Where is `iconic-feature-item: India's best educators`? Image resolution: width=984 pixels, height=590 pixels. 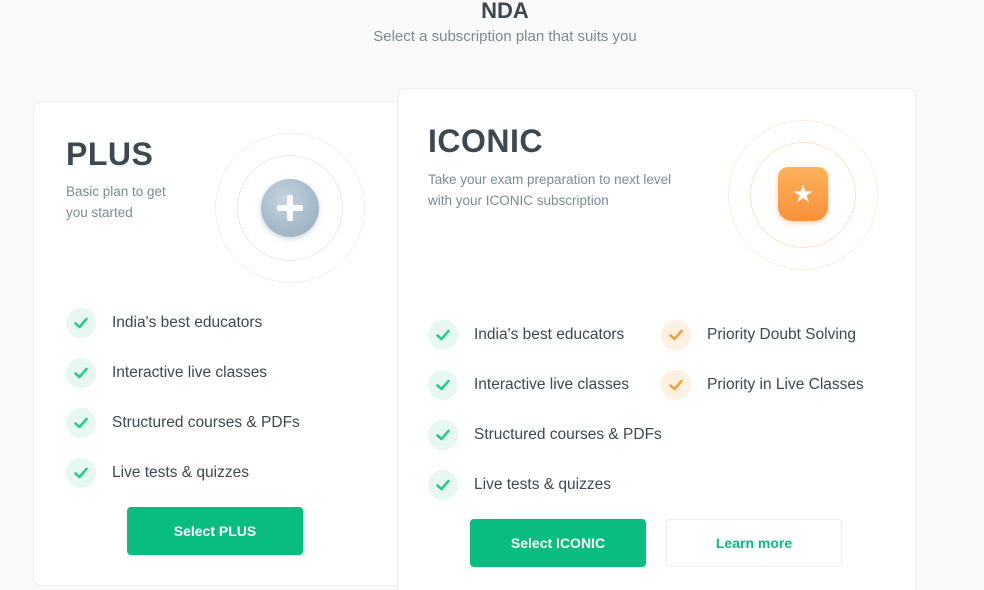 iconic-feature-item: India's best educators is located at coordinates (526, 335).